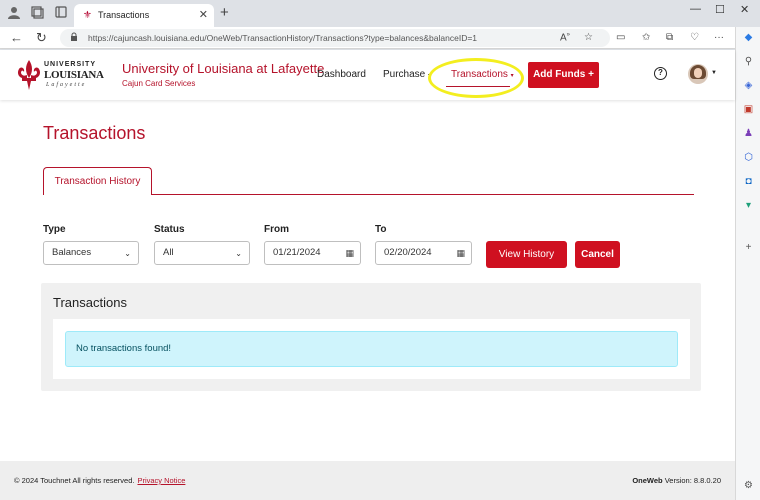 The image size is (760, 500). Describe the element at coordinates (563, 75) in the screenshot. I see `add-funds-button: Add Funds +` at that location.